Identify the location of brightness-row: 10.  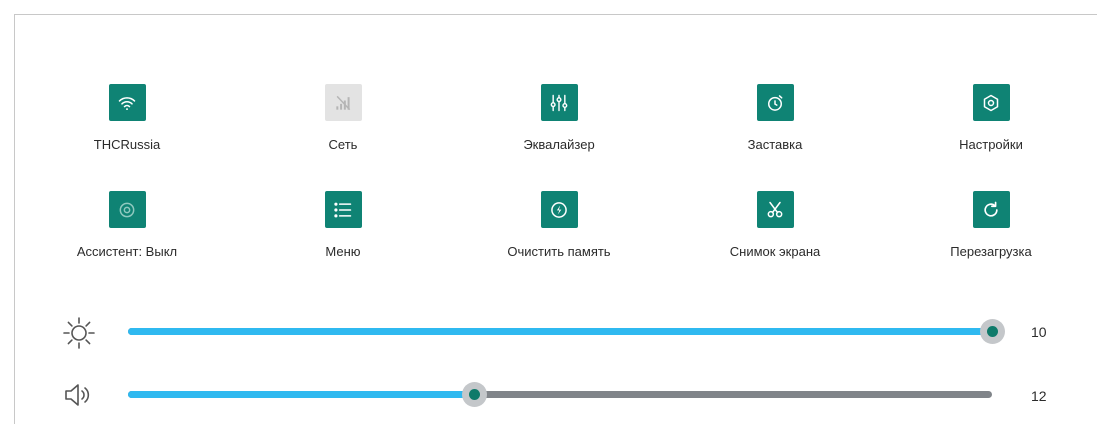
(548, 332).